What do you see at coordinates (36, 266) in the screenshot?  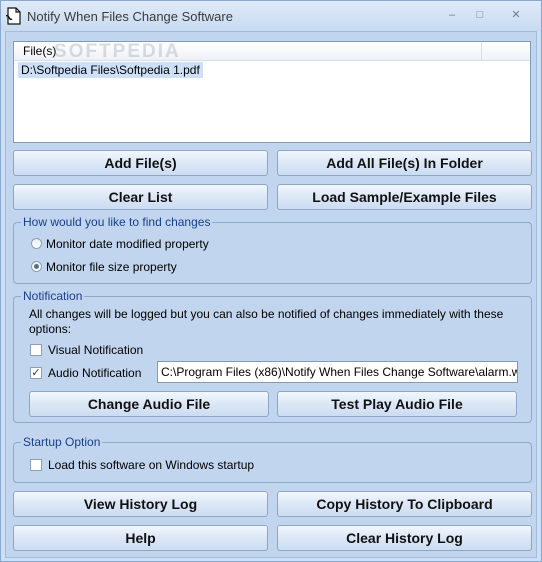 I see `monitor-size-radio` at bounding box center [36, 266].